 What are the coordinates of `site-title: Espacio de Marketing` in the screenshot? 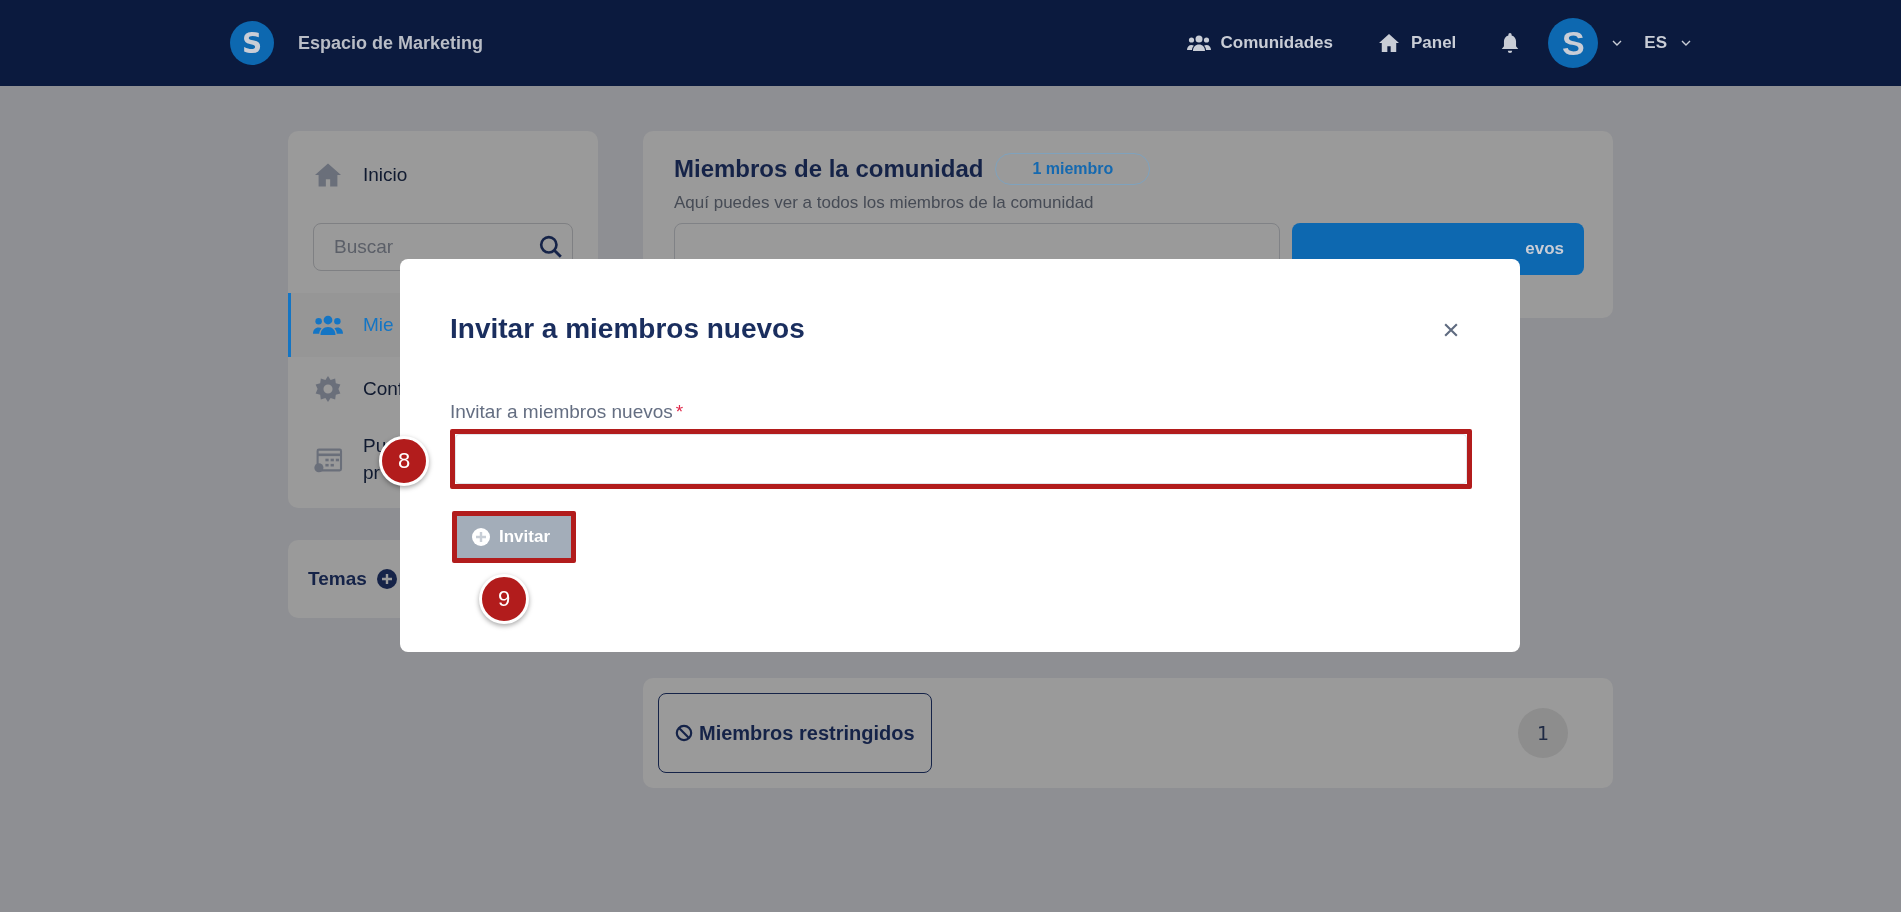 It's located at (391, 43).